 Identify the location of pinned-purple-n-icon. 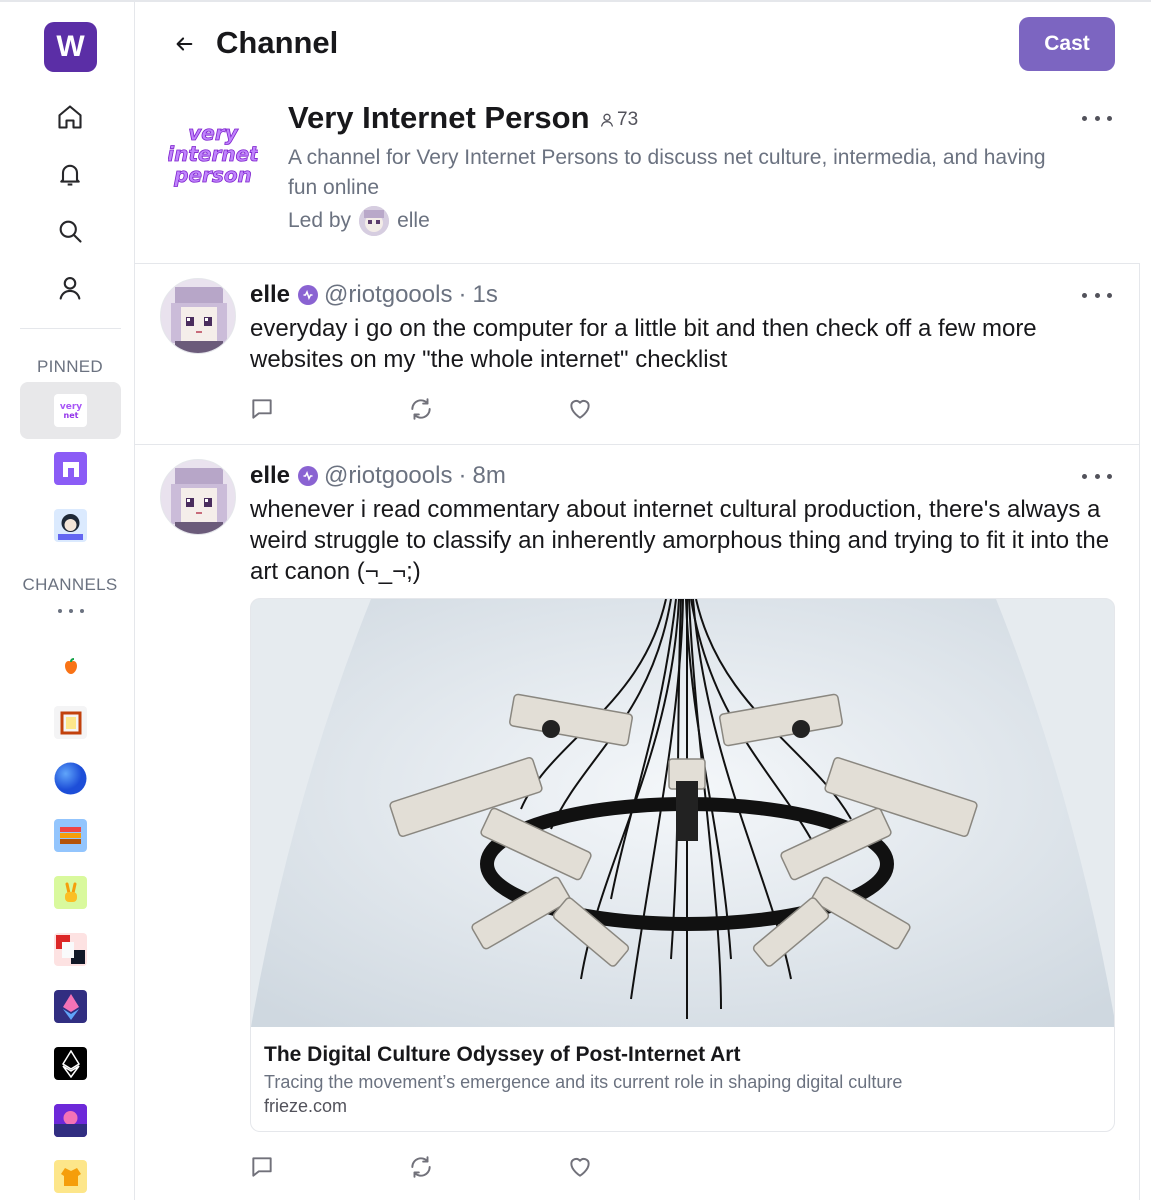
(70, 468).